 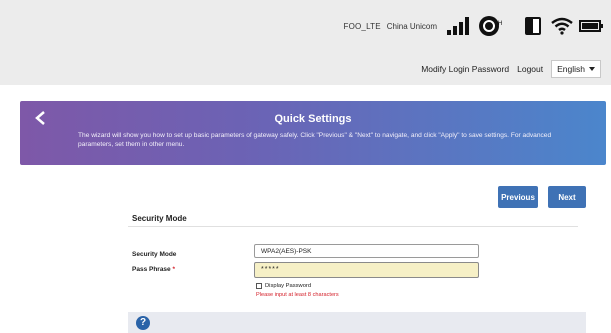 What do you see at coordinates (362, 26) in the screenshot?
I see `network-name: FOO_LTE` at bounding box center [362, 26].